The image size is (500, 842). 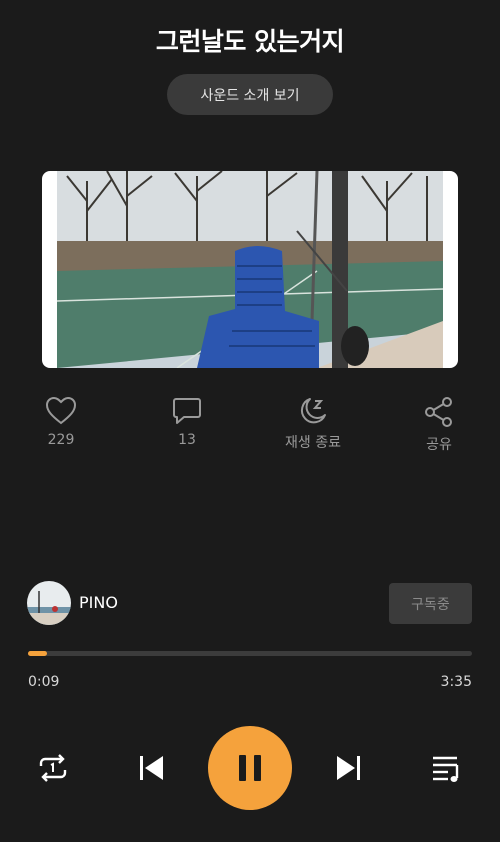 What do you see at coordinates (313, 443) in the screenshot?
I see `sleep-timer-label: 재생 종료` at bounding box center [313, 443].